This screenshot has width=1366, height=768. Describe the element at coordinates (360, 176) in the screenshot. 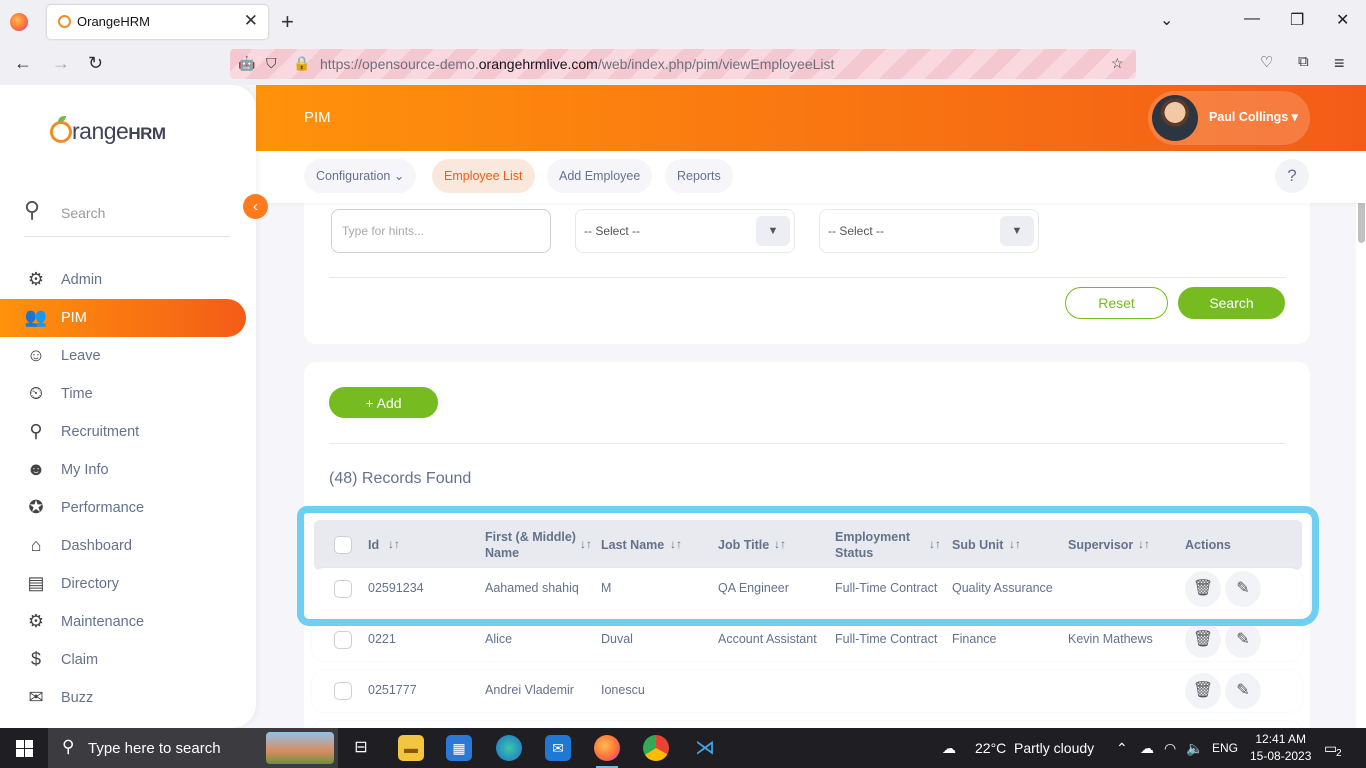

I see `tab-configuration: Configuration ⌄` at that location.